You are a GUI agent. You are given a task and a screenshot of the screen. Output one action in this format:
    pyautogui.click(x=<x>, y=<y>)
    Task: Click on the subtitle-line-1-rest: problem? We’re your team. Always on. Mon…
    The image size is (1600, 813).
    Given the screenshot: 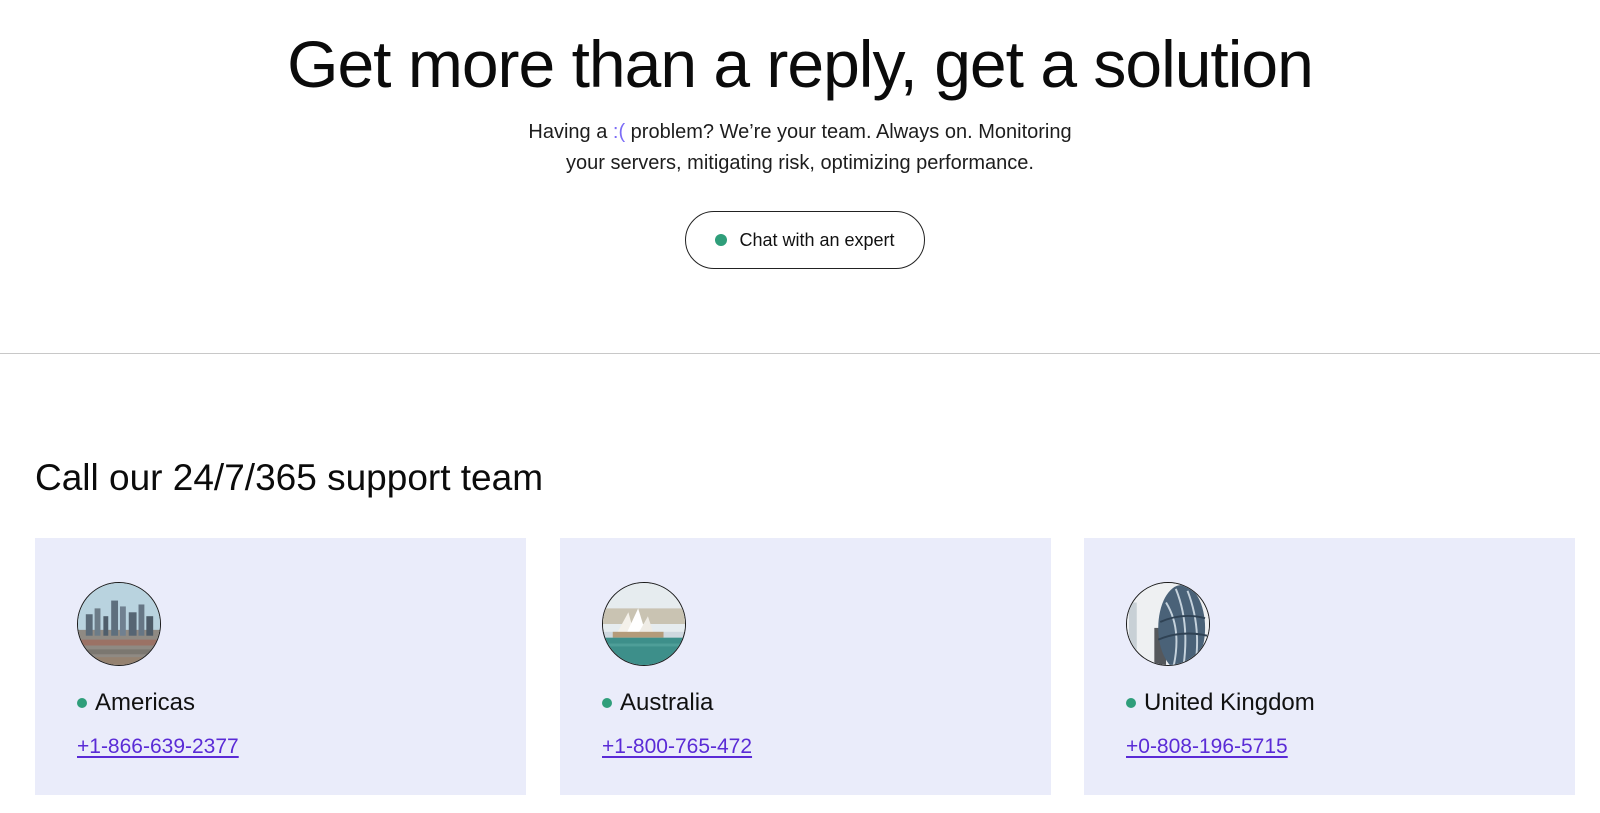 What is the action you would take?
    pyautogui.click(x=848, y=132)
    